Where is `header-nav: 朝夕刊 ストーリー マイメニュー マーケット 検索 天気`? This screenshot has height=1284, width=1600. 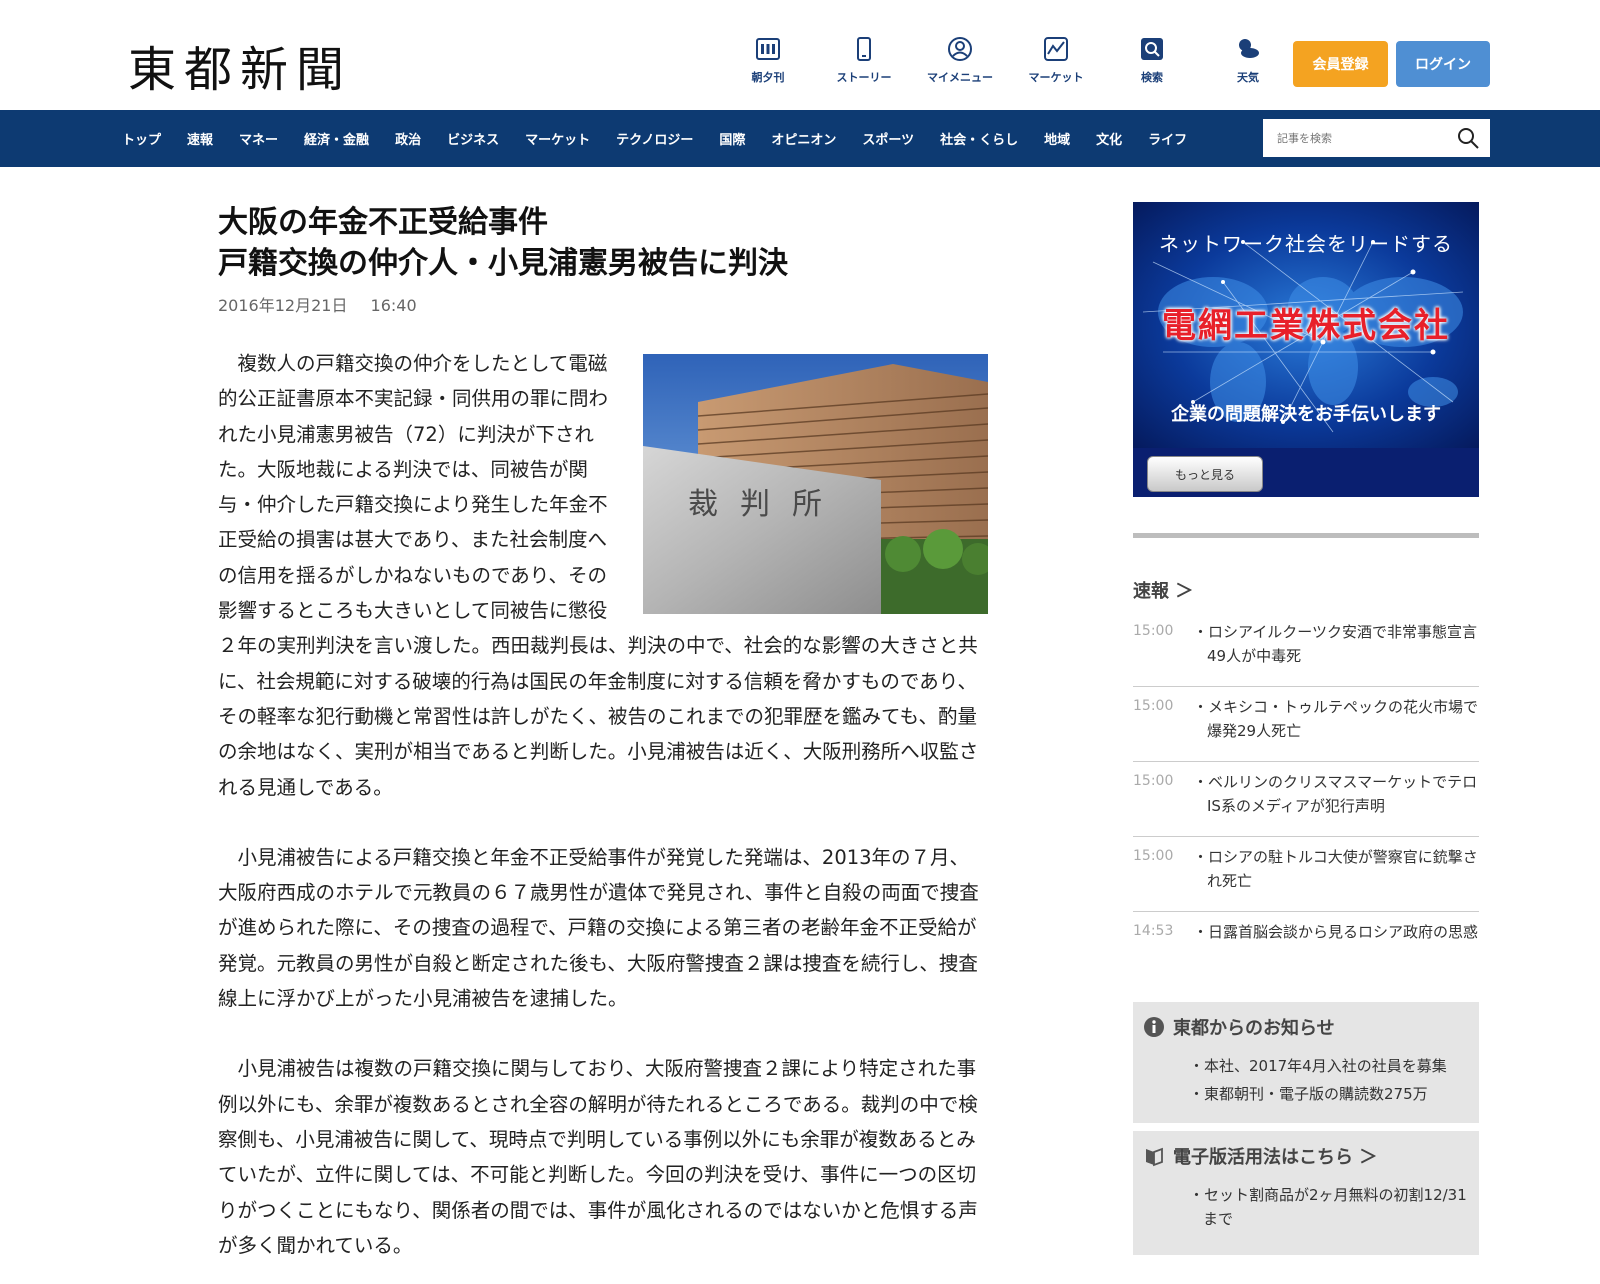
header-nav: 朝夕刊 ストーリー マイメニュー マーケット 検索 天気 is located at coordinates (1008, 60).